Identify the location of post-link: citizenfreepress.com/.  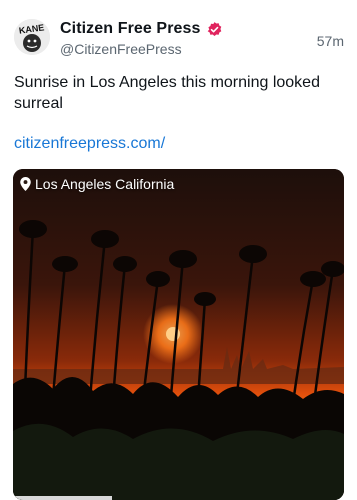
(89, 144).